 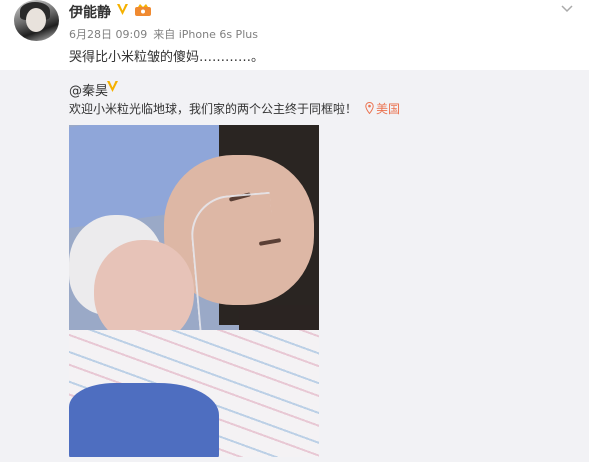 I want to click on post-source: iPhone 6s Plus, so click(x=218, y=34).